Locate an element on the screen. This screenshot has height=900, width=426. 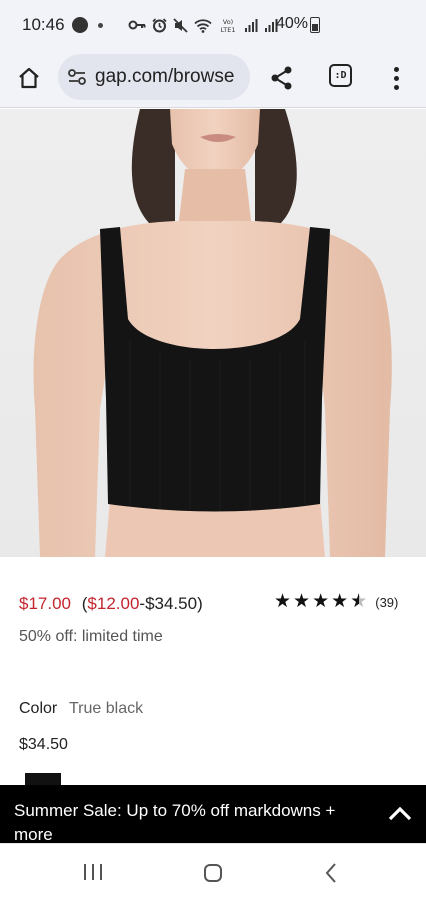
status-icons: Vo) LTE1 is located at coordinates (203, 25).